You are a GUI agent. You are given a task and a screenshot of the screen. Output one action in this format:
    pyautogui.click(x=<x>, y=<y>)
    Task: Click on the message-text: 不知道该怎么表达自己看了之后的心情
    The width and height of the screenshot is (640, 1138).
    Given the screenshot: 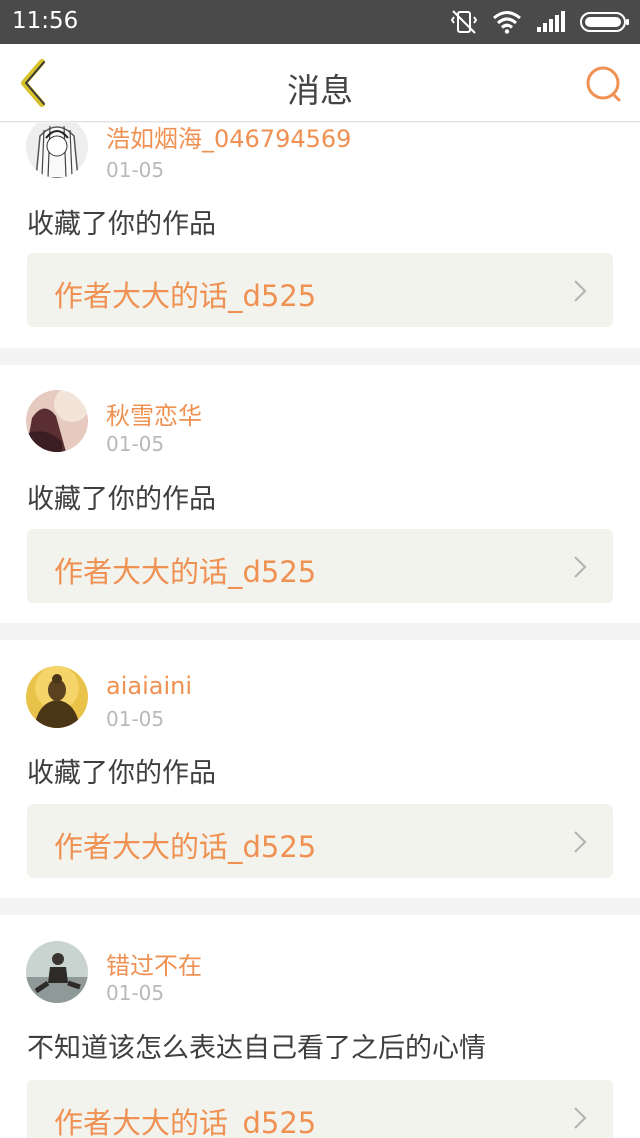 What is the action you would take?
    pyautogui.click(x=256, y=1048)
    